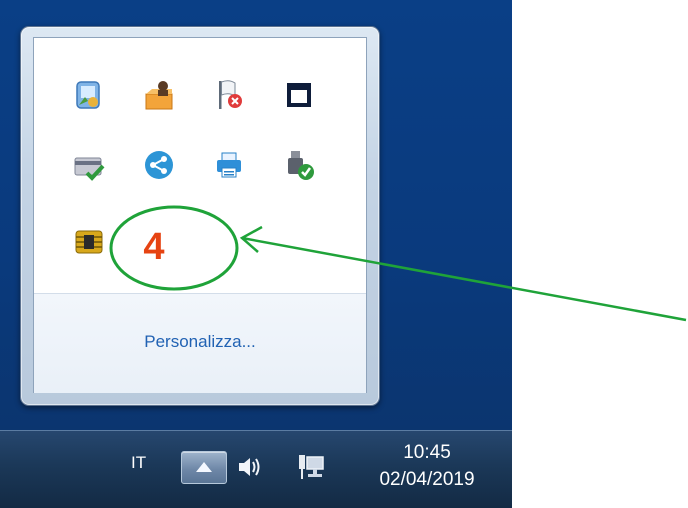 The height and width of the screenshot is (508, 688). What do you see at coordinates (89, 95) in the screenshot?
I see `windows-mobile-center-icon` at bounding box center [89, 95].